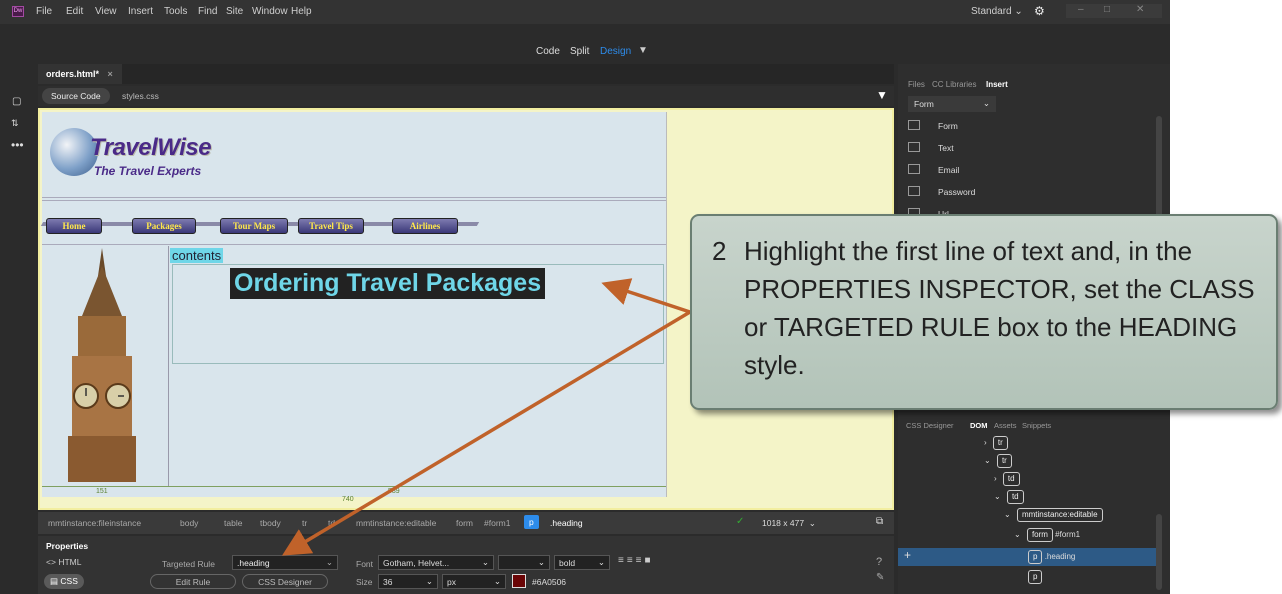 This screenshot has height=594, width=1282. Describe the element at coordinates (997, 11) in the screenshot. I see `workspace-switcher: Standard ⌄` at that location.